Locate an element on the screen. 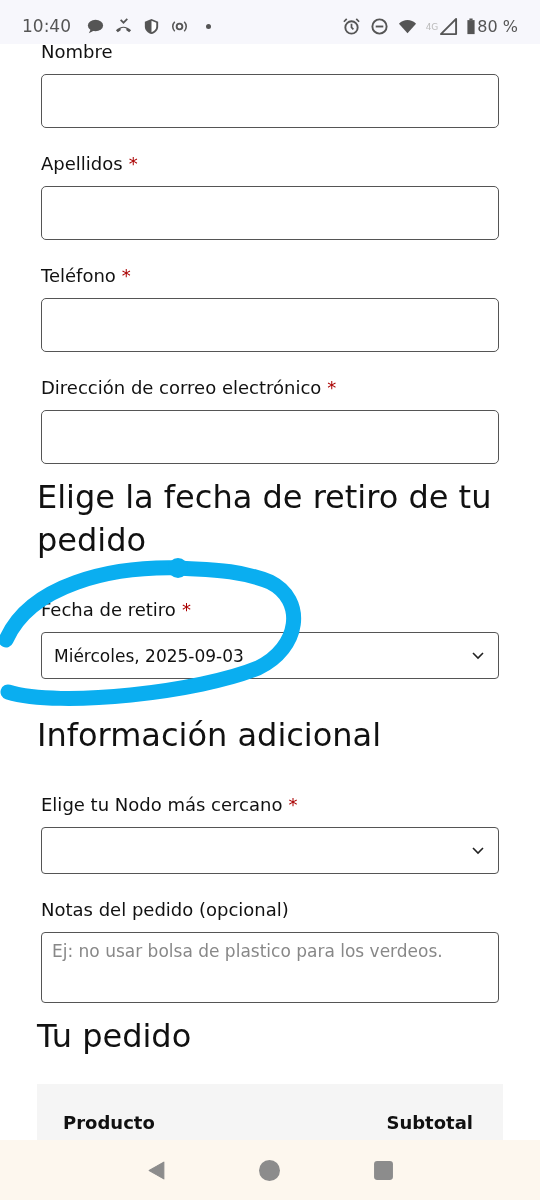  column-header: Subtotal is located at coordinates (429, 1122).